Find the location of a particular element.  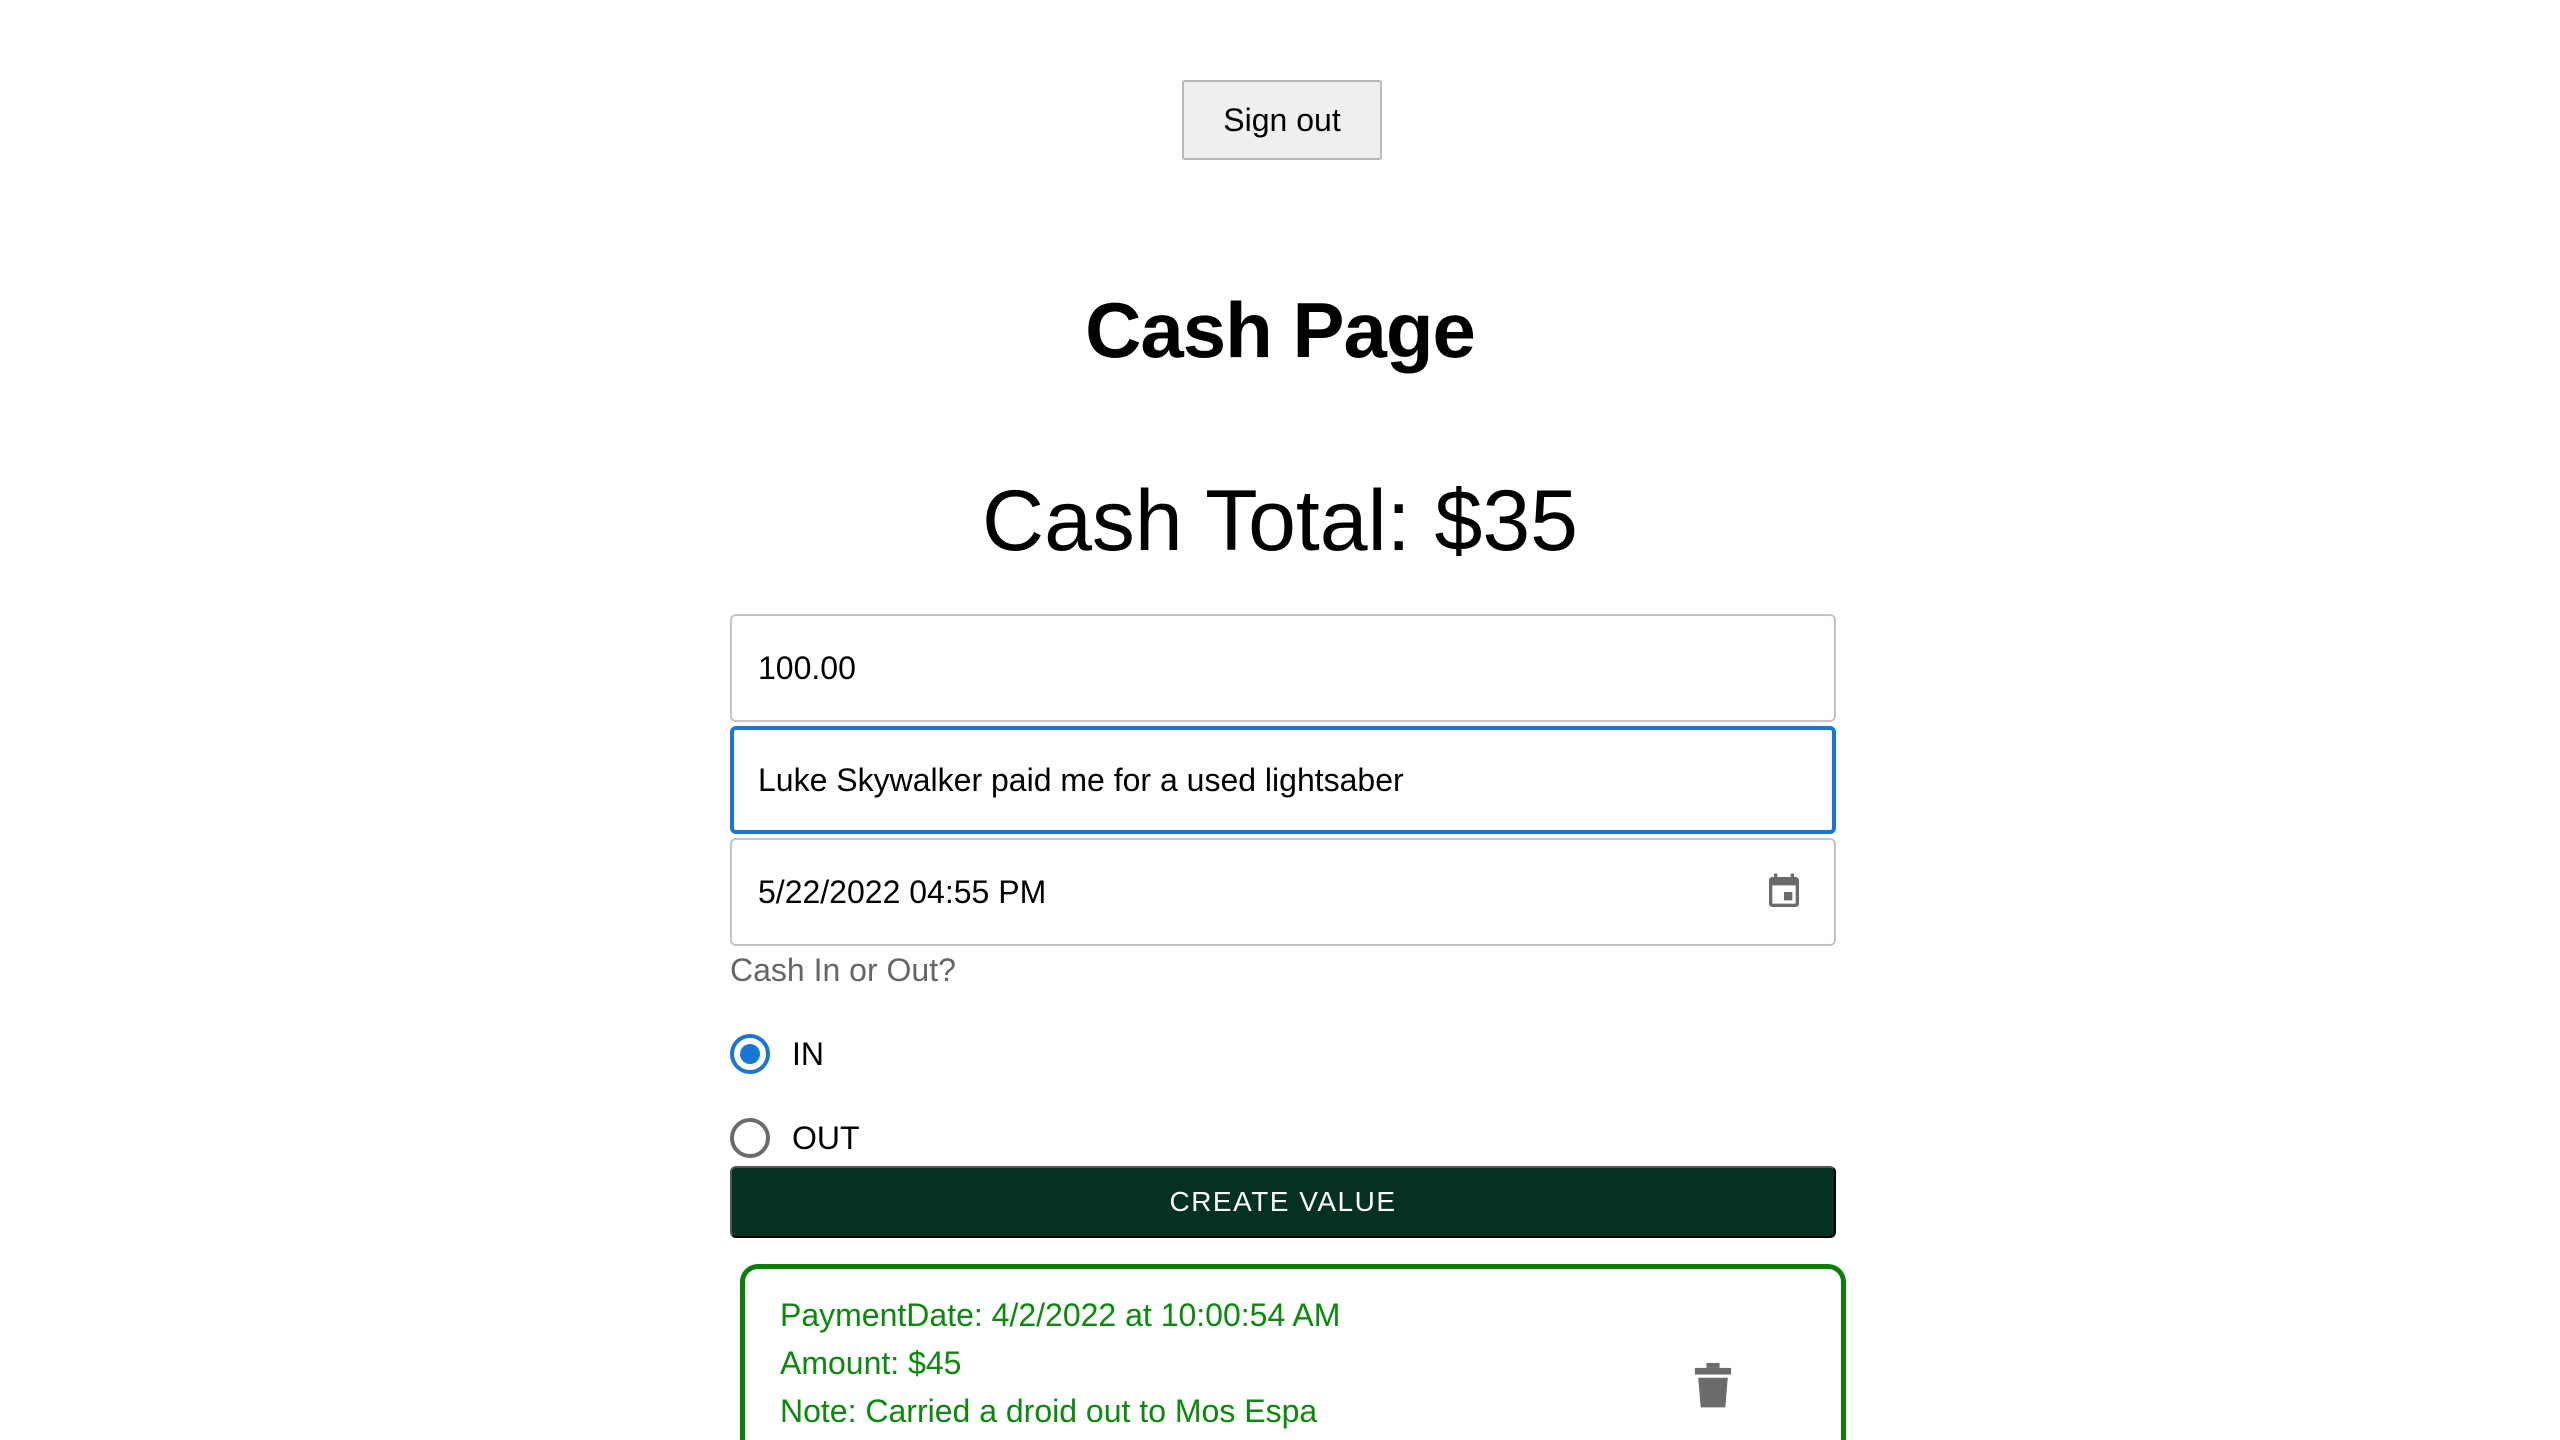

cash-total: Cash Total: $35 is located at coordinates (1280, 521).